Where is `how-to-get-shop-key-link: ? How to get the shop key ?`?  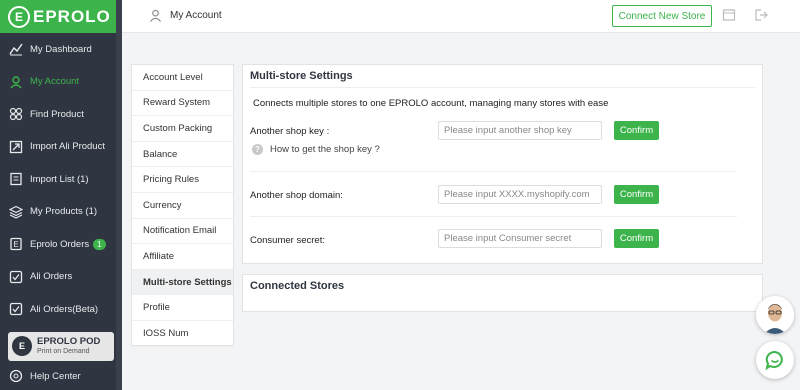 how-to-get-shop-key-link: ? How to get the shop key ? is located at coordinates (316, 149).